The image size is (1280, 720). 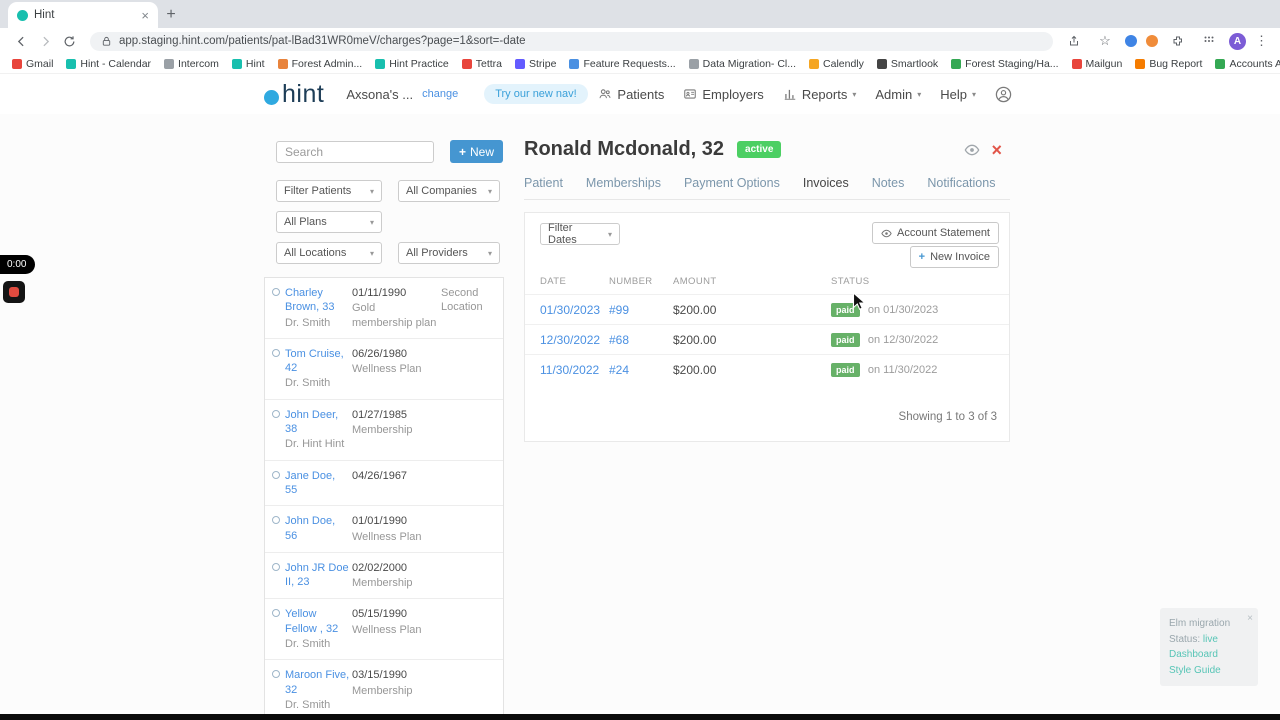 I want to click on tab-invoices: Invoices, so click(x=826, y=183).